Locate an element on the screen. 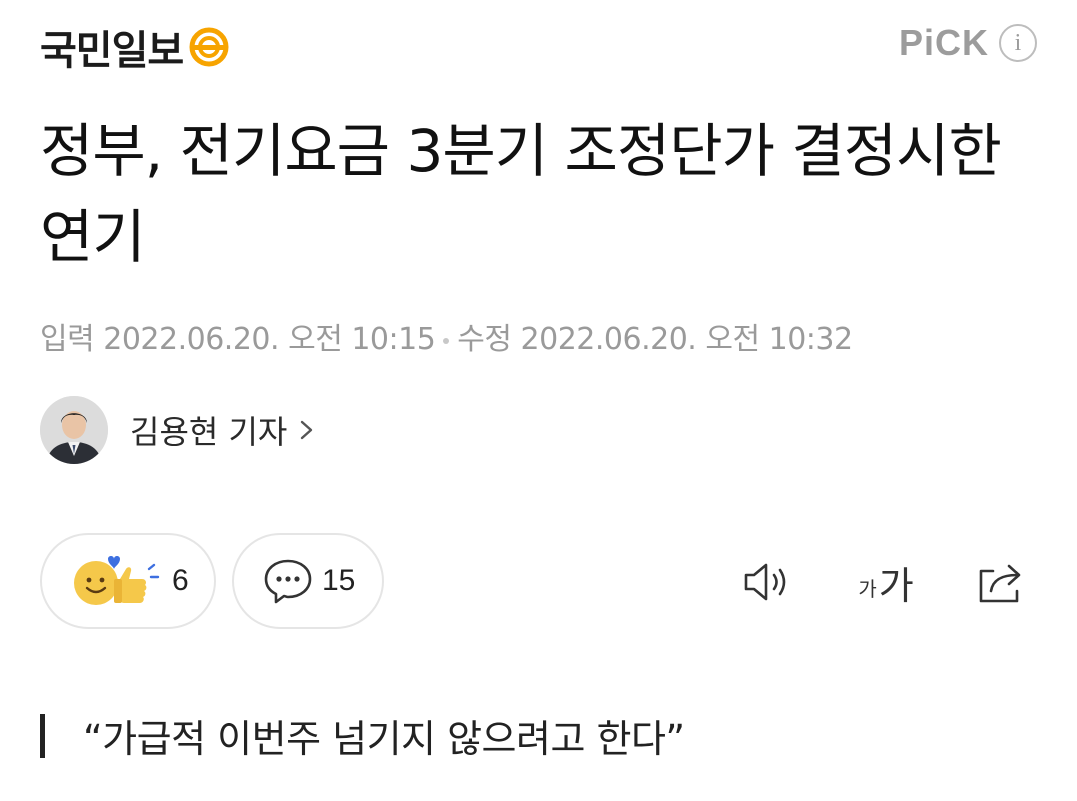 The height and width of the screenshot is (801, 1077). pick-badge: PiCK i is located at coordinates (968, 43).